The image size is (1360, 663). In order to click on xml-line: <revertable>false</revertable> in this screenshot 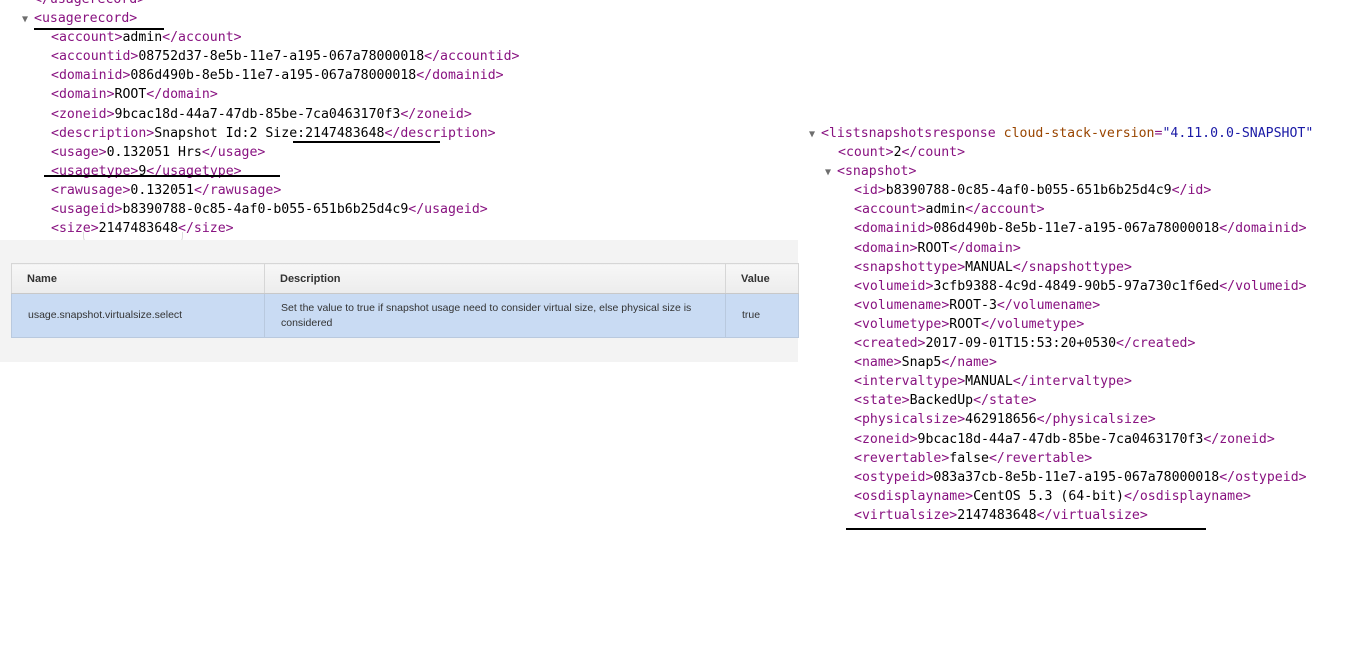, I will do `click(1061, 458)`.